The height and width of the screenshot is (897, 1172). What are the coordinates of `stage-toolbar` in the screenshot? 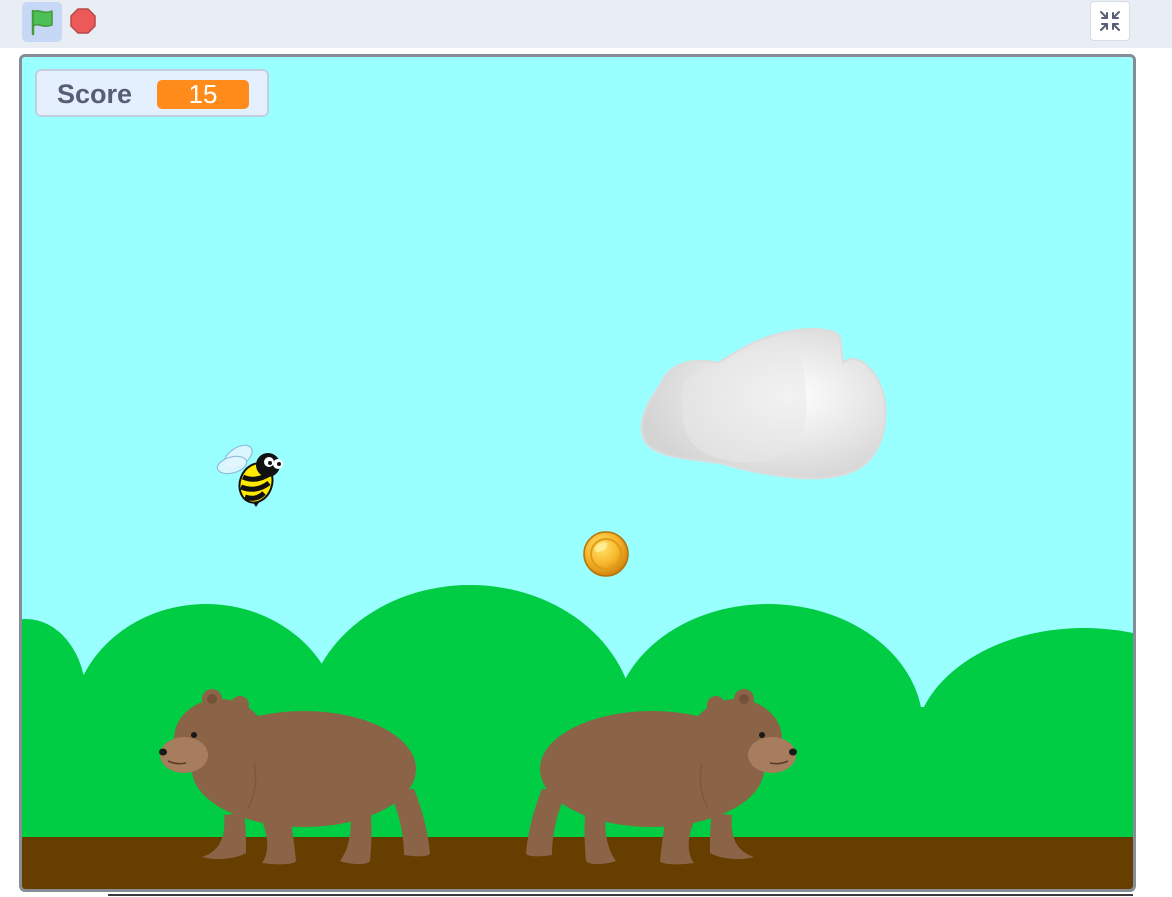 It's located at (586, 24).